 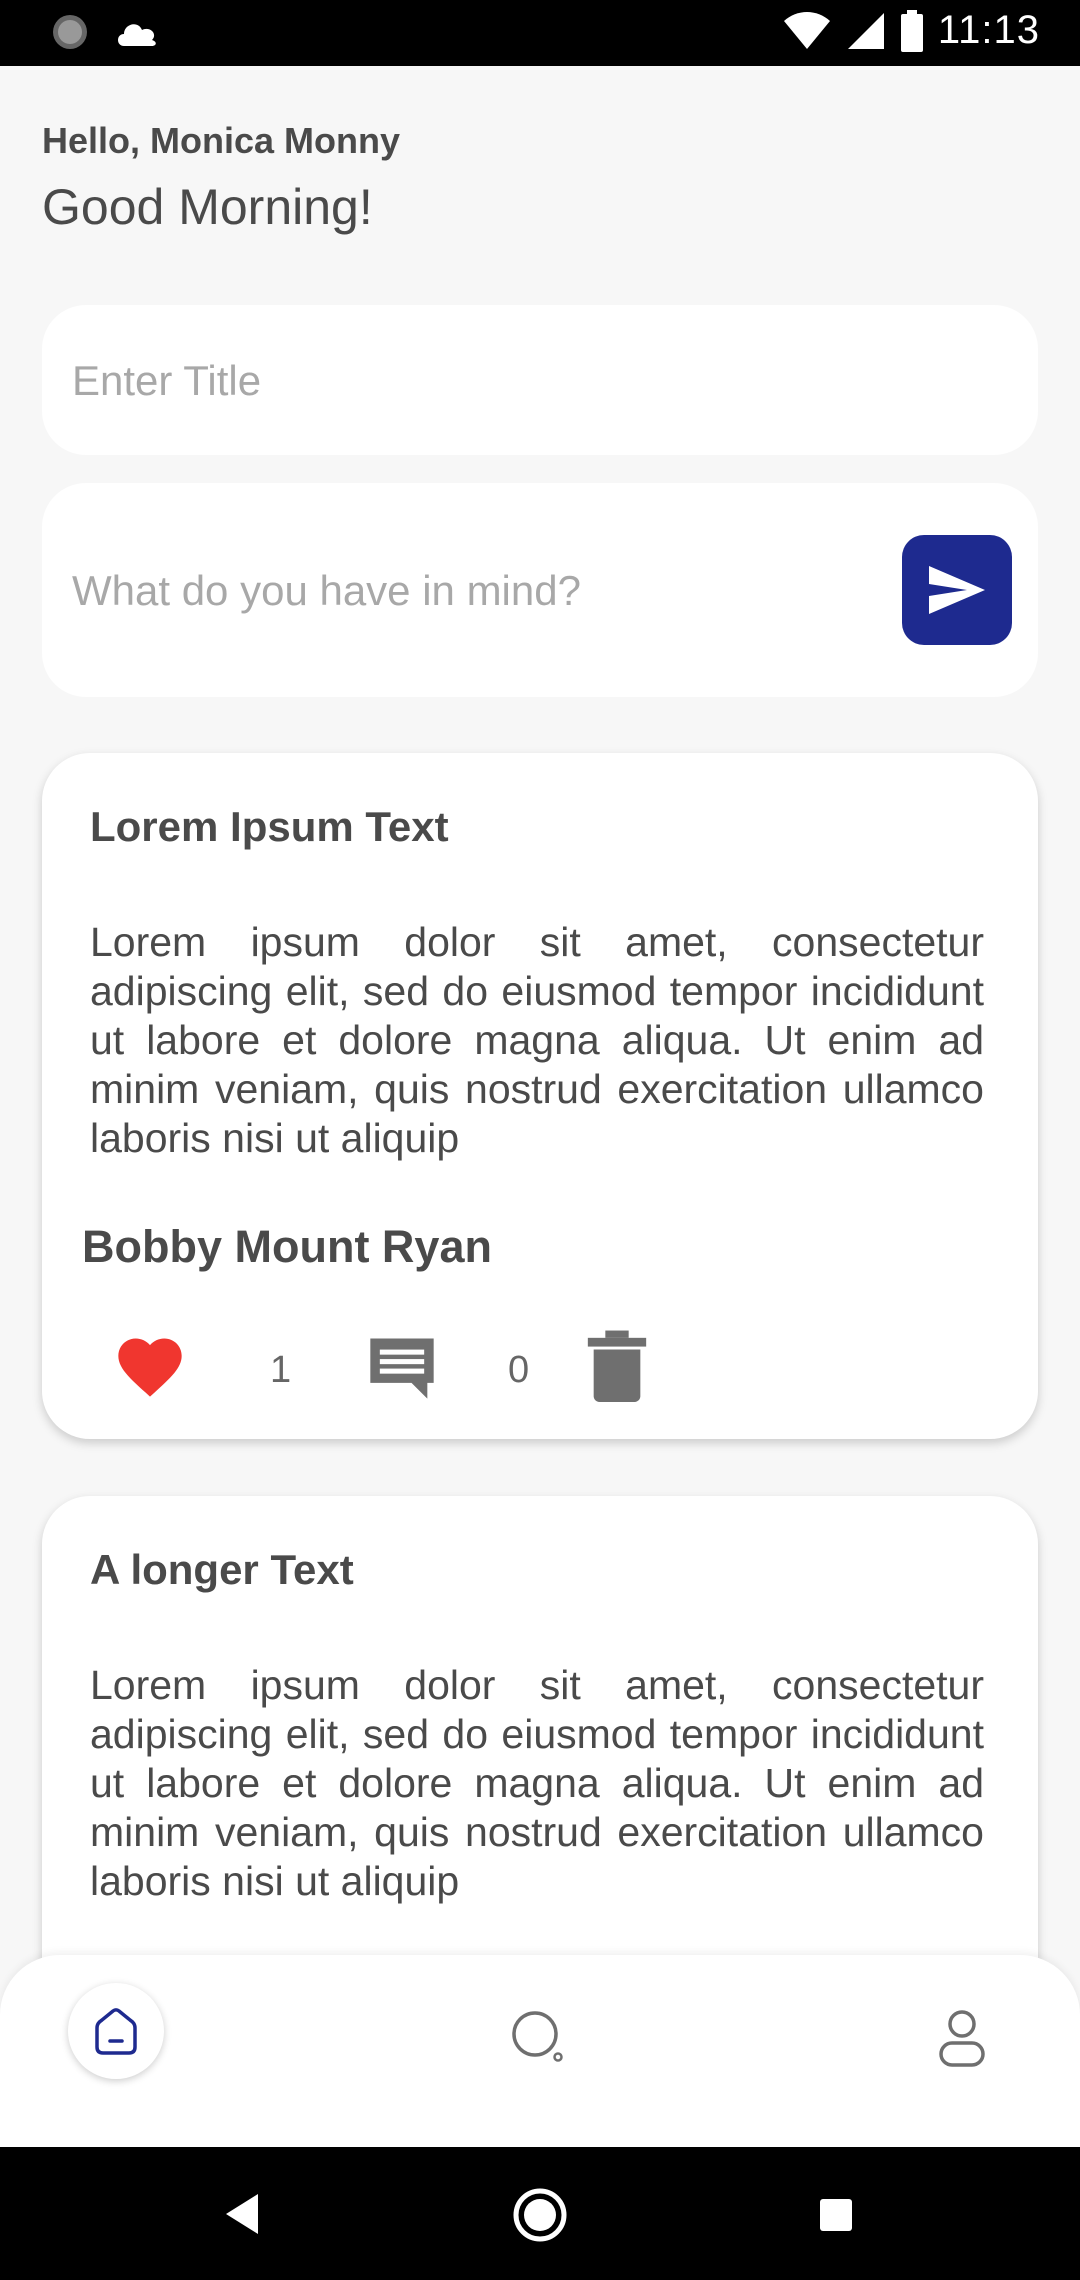 I want to click on trash-icon, so click(x=617, y=1367).